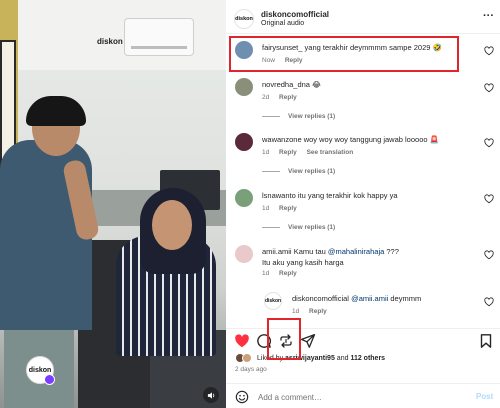 The width and height of the screenshot is (500, 408). I want to click on liked-by-and: and, so click(342, 358).